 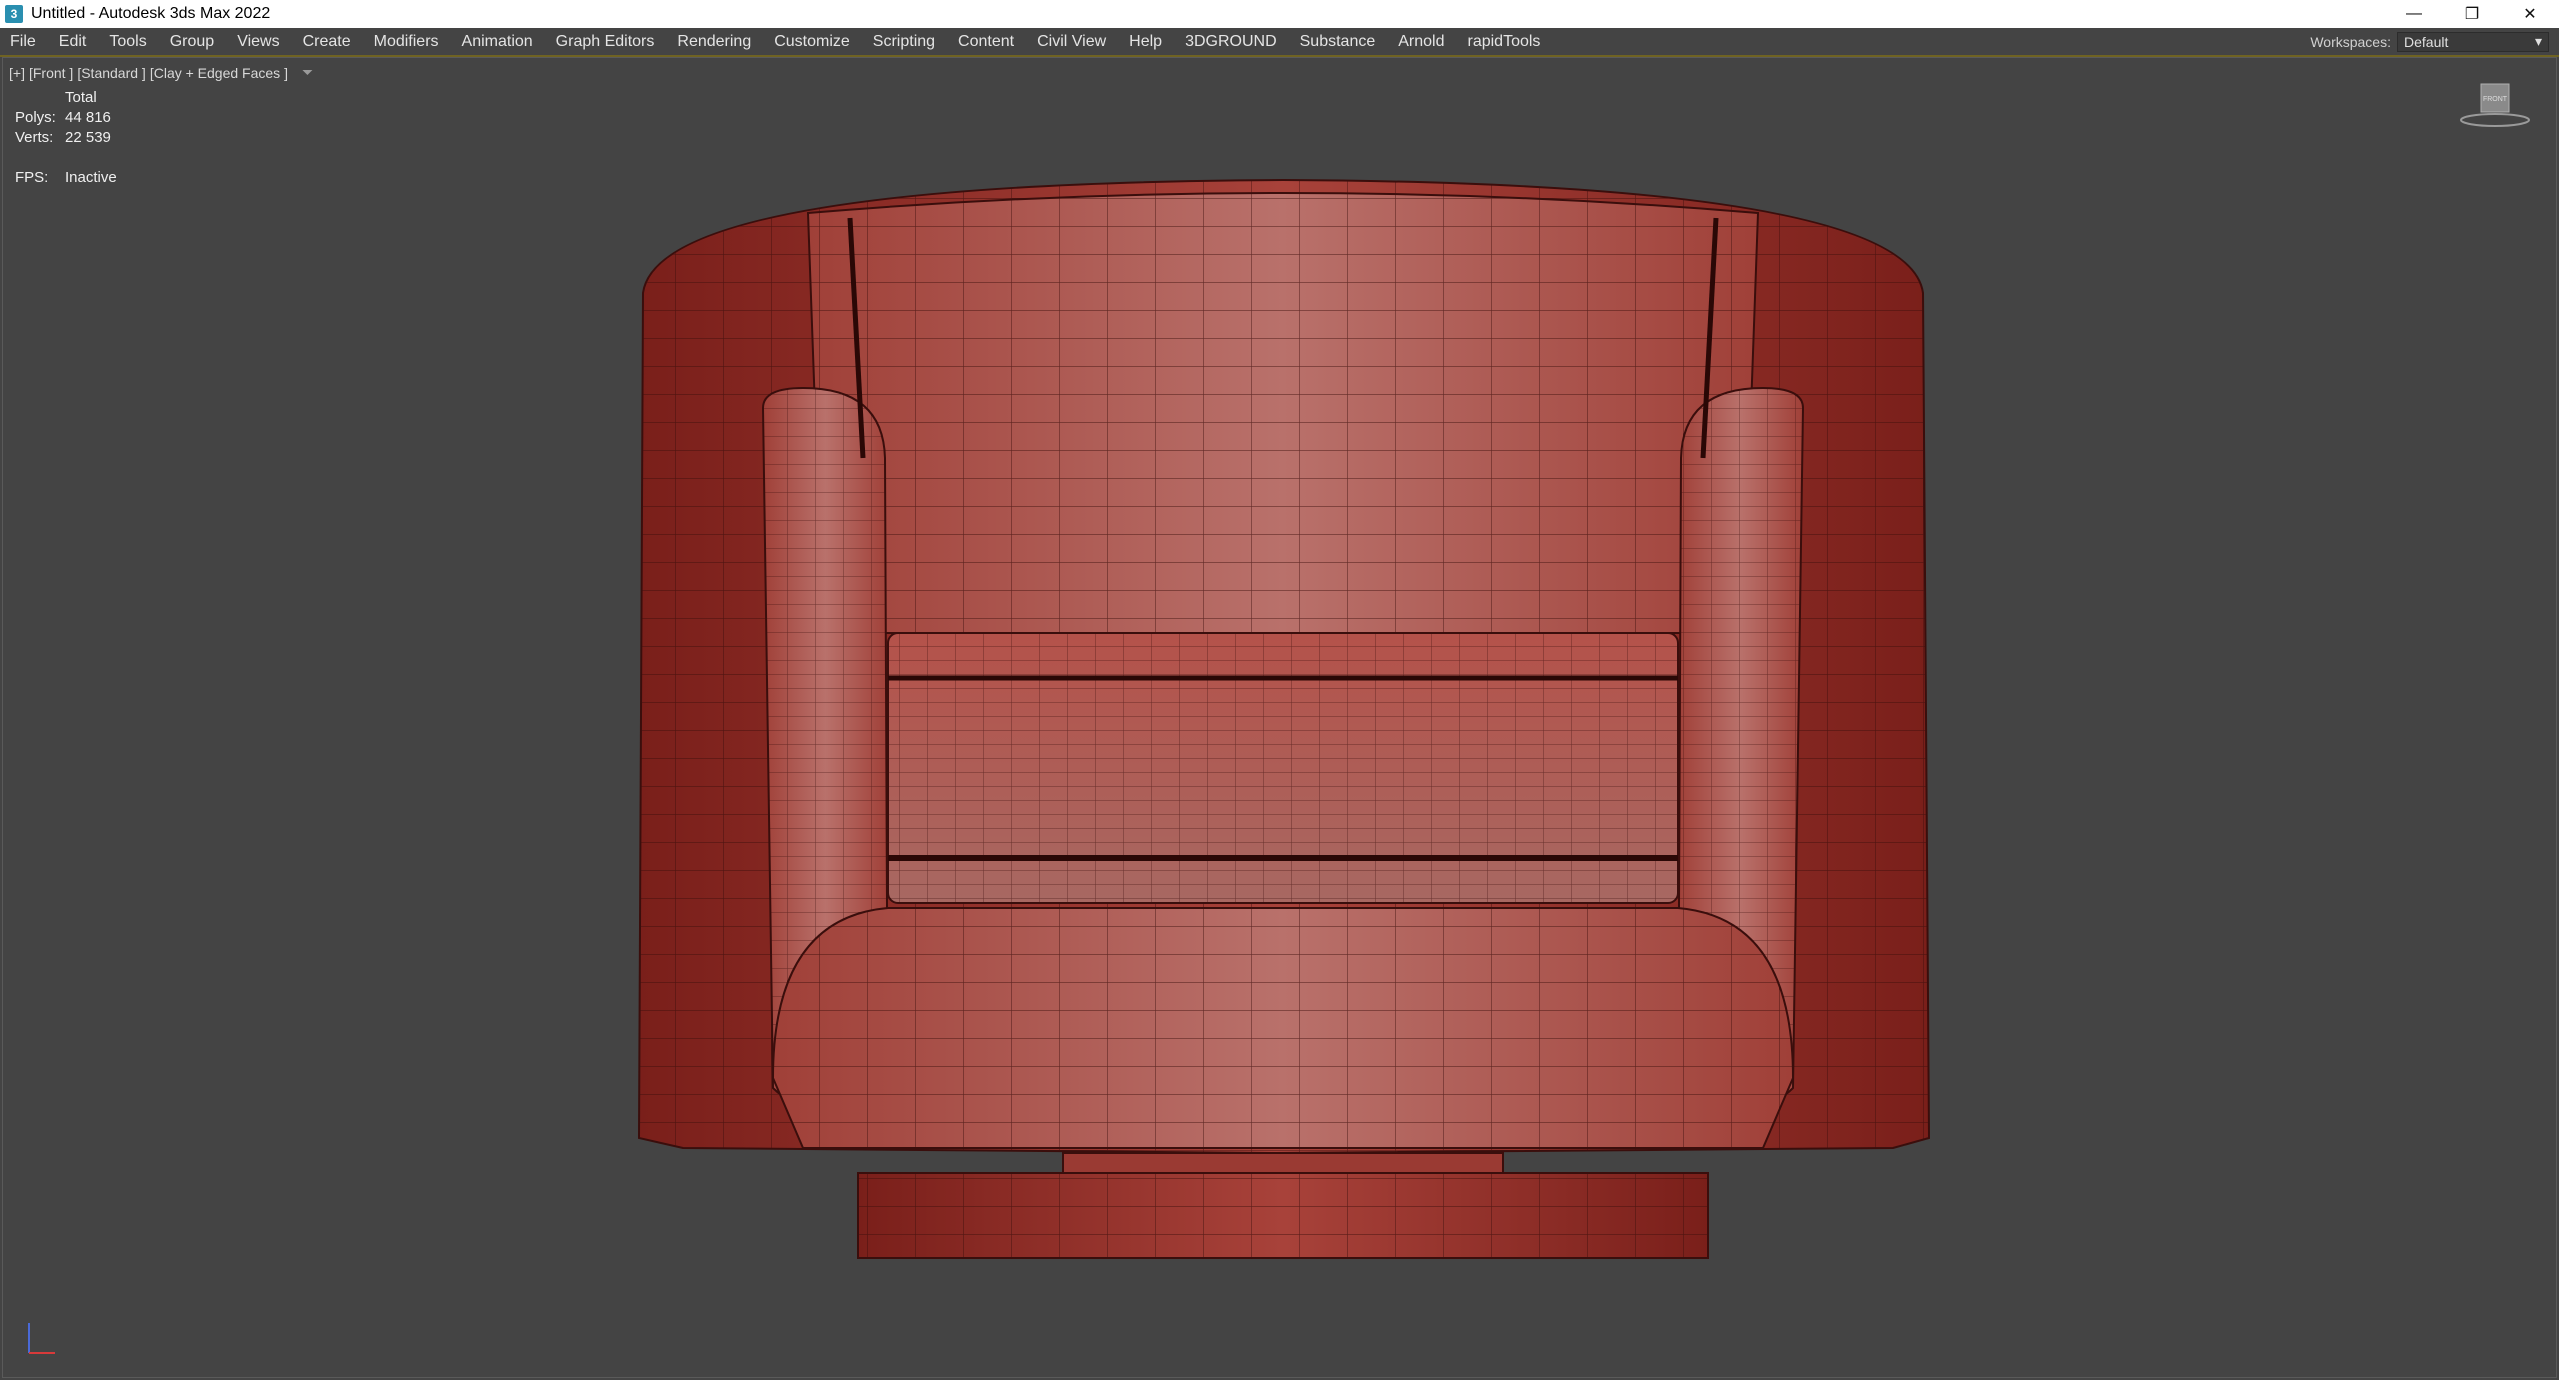 What do you see at coordinates (2538, 41) in the screenshot?
I see `chevron-down-icon: ▾` at bounding box center [2538, 41].